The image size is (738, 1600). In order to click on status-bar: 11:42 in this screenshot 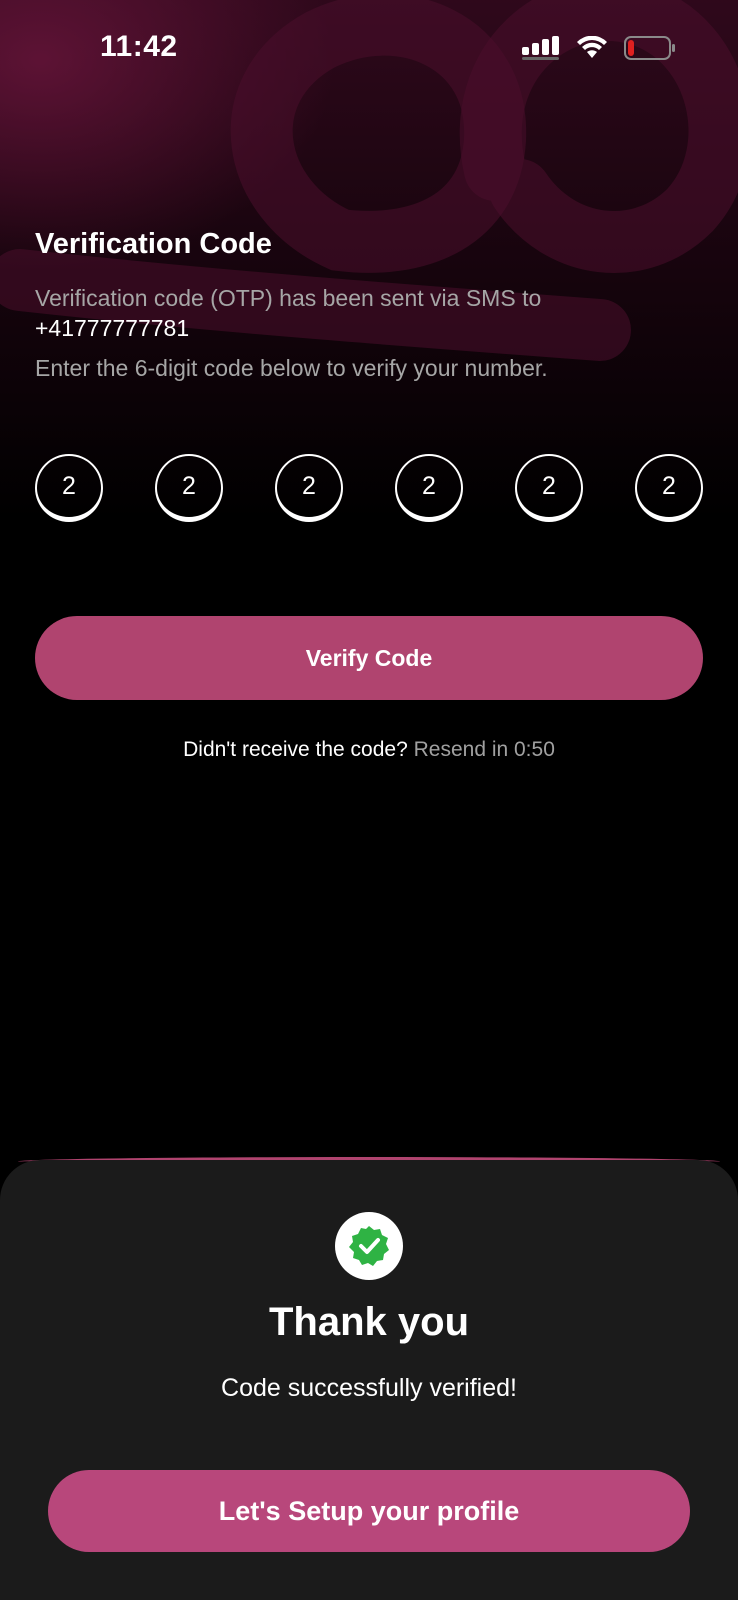, I will do `click(369, 50)`.